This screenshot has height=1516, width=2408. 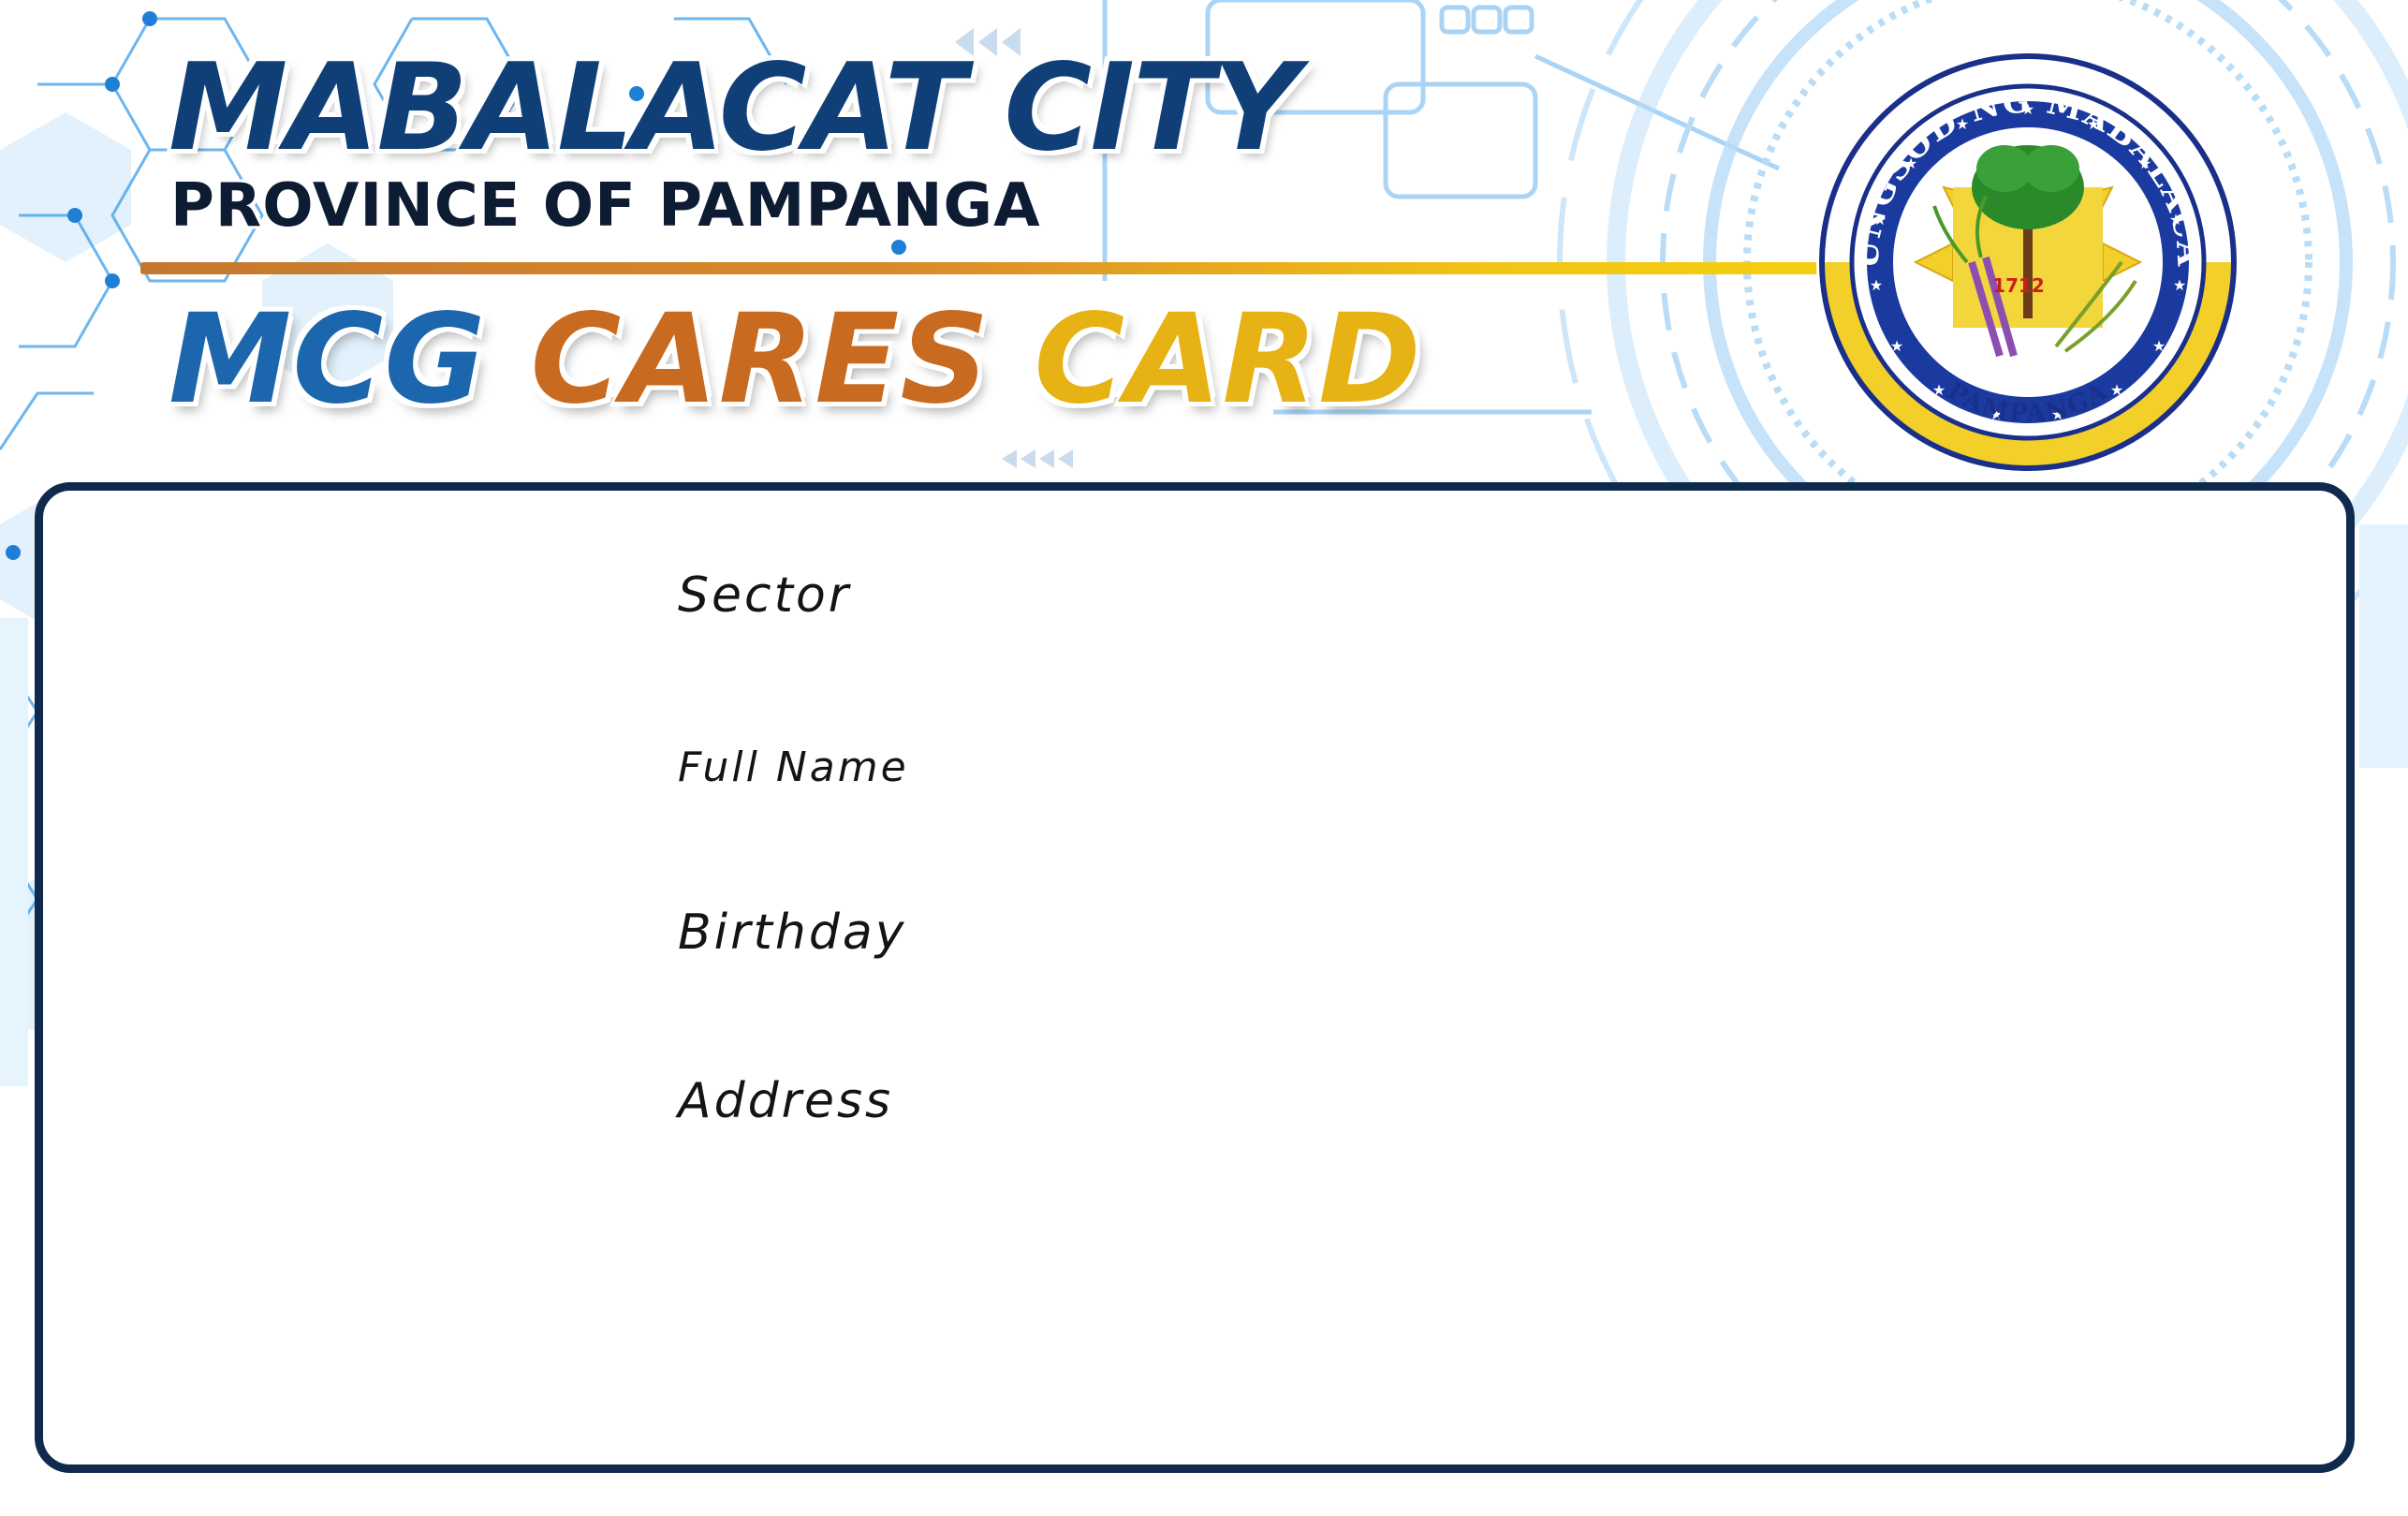 I want to click on address-label: Address, so click(x=786, y=1101).